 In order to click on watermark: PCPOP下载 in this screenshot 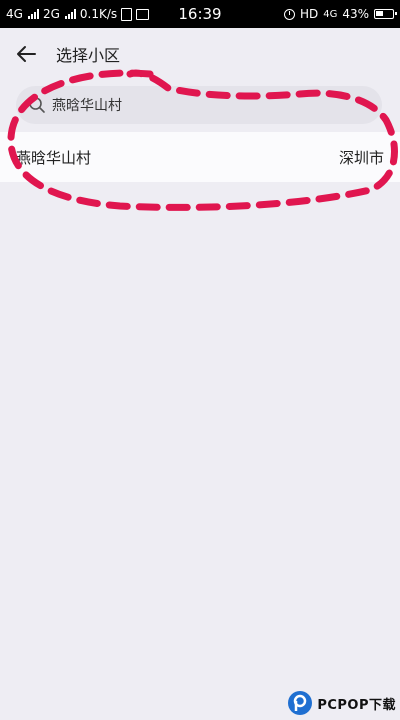, I will do `click(341, 703)`.